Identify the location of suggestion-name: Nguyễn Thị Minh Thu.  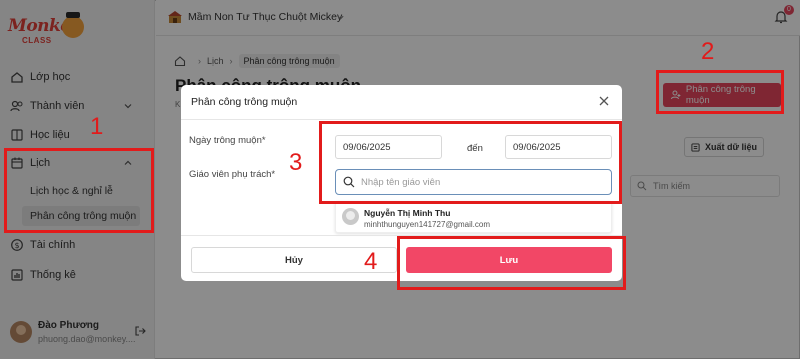
(407, 213).